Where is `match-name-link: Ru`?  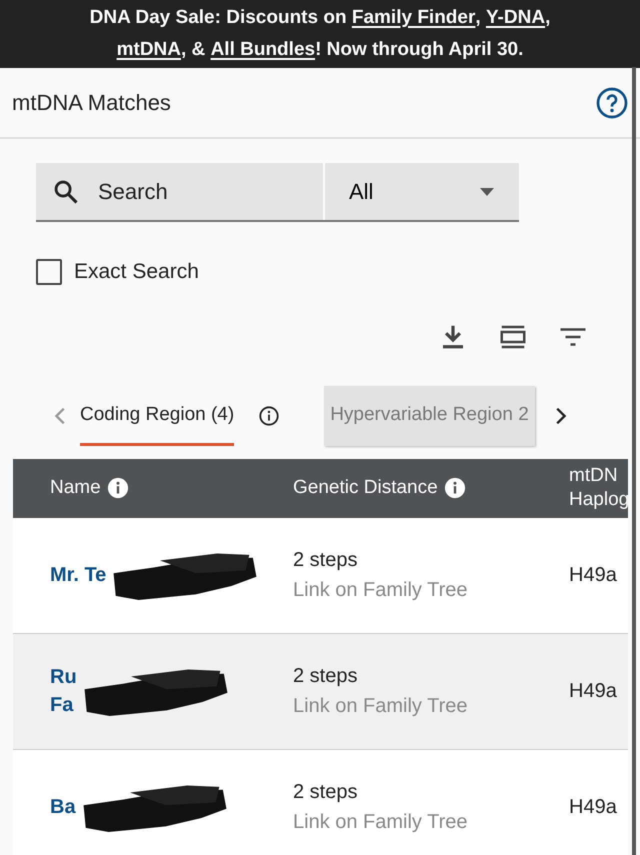
match-name-link: Ru is located at coordinates (63, 677).